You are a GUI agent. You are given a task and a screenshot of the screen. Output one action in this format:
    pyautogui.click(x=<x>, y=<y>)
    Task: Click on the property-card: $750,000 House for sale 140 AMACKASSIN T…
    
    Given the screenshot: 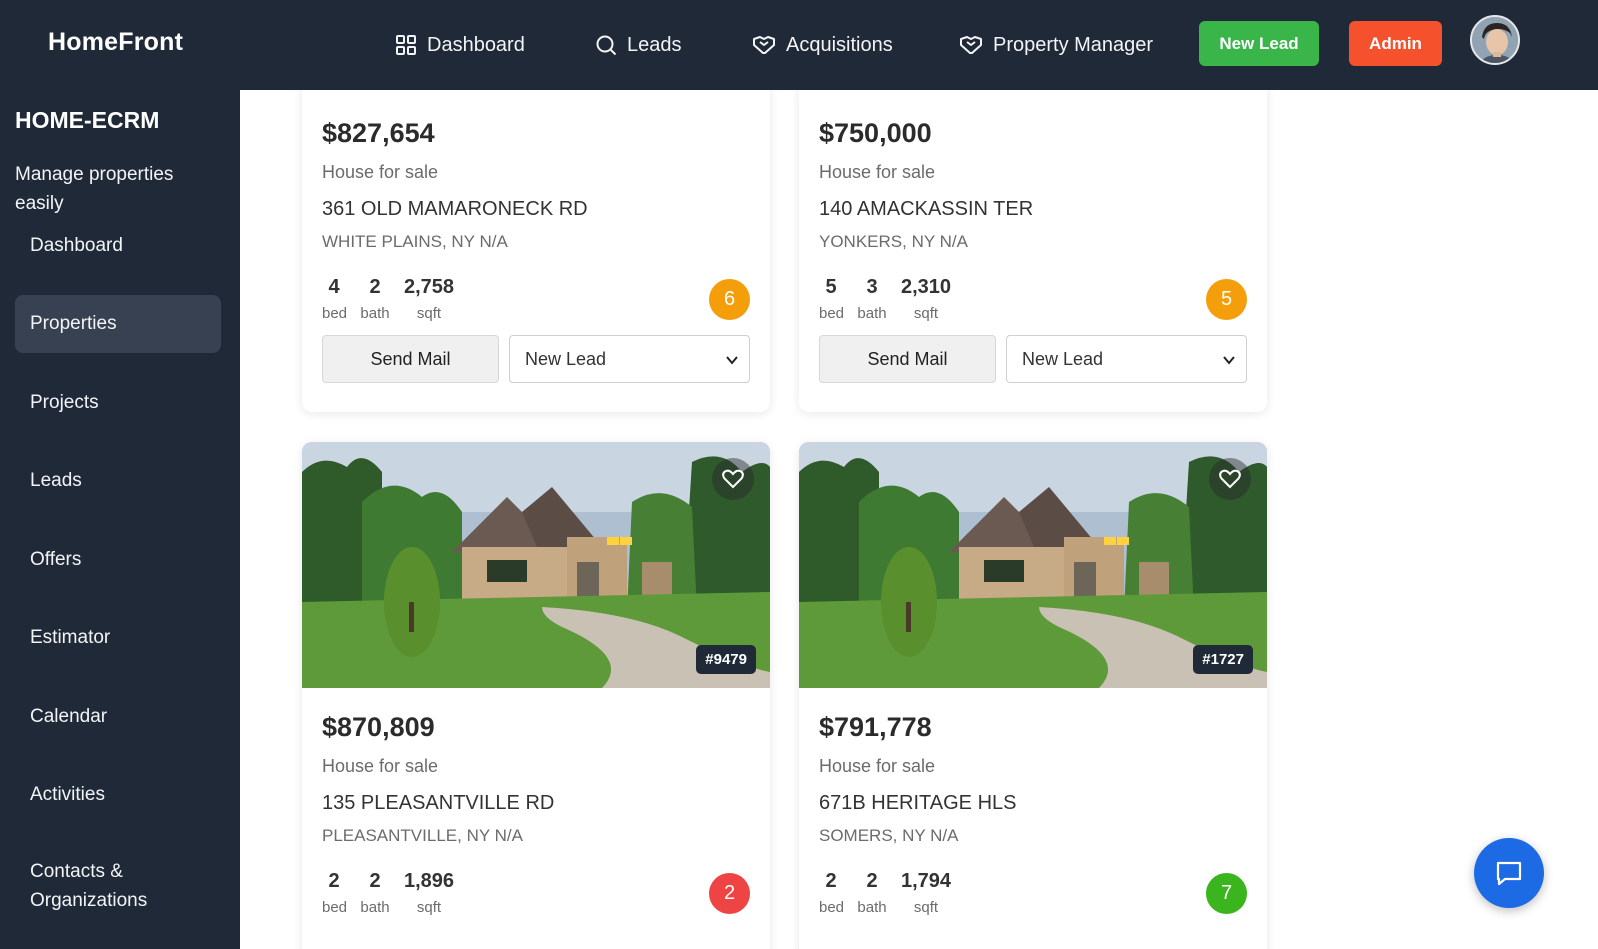 What is the action you would take?
    pyautogui.click(x=1033, y=251)
    